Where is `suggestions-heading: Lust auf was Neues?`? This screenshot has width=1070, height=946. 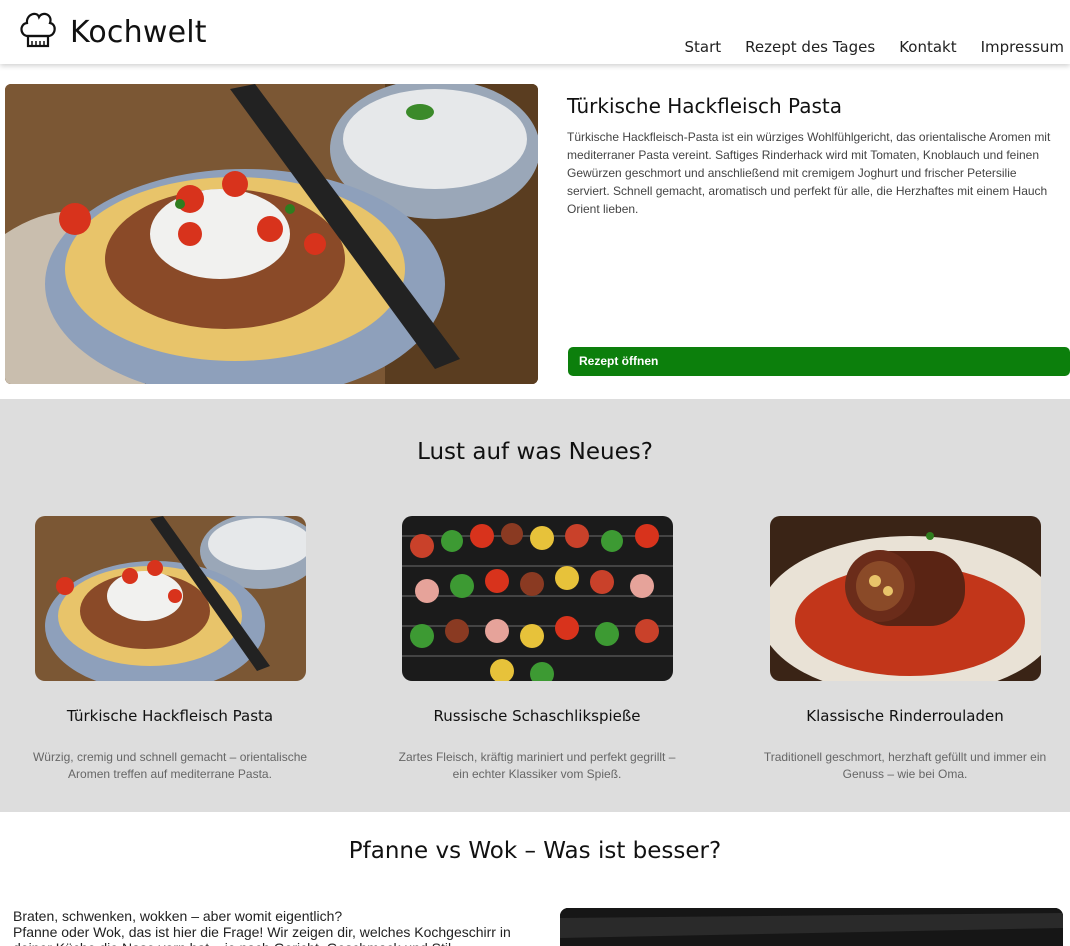
suggestions-heading: Lust auf was Neues? is located at coordinates (535, 452).